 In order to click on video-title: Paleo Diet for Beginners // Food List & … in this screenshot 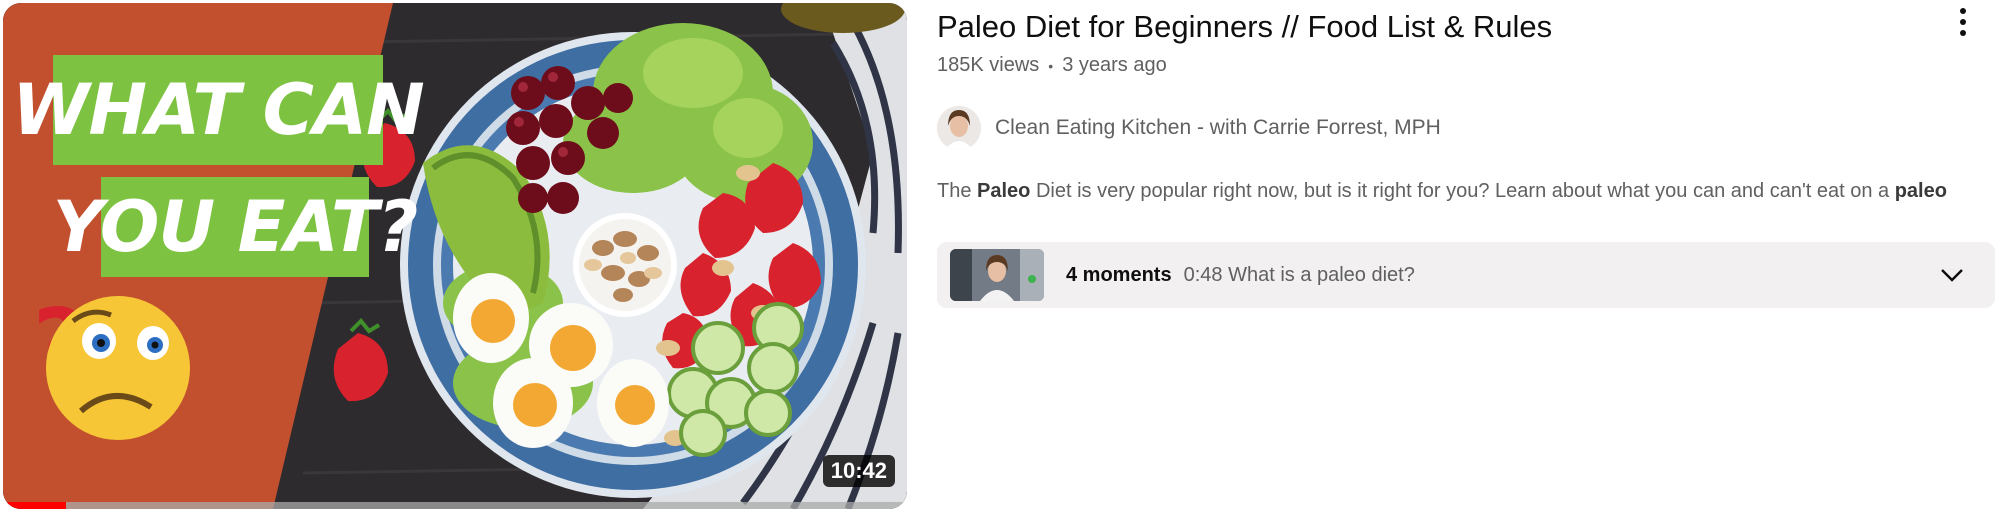, I will do `click(1417, 26)`.